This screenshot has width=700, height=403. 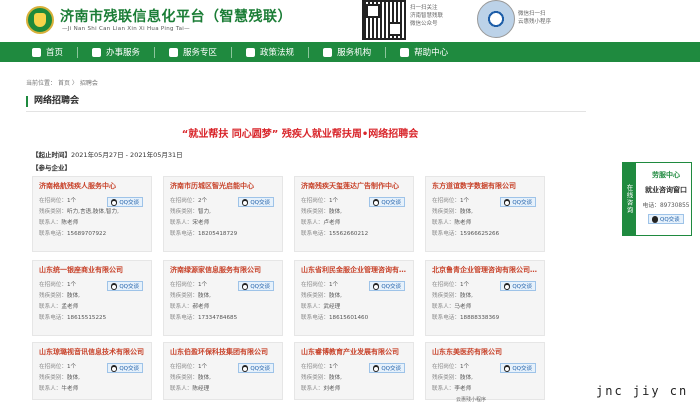 What do you see at coordinates (86, 318) in the screenshot?
I see `phone-value: 18615515225` at bounding box center [86, 318].